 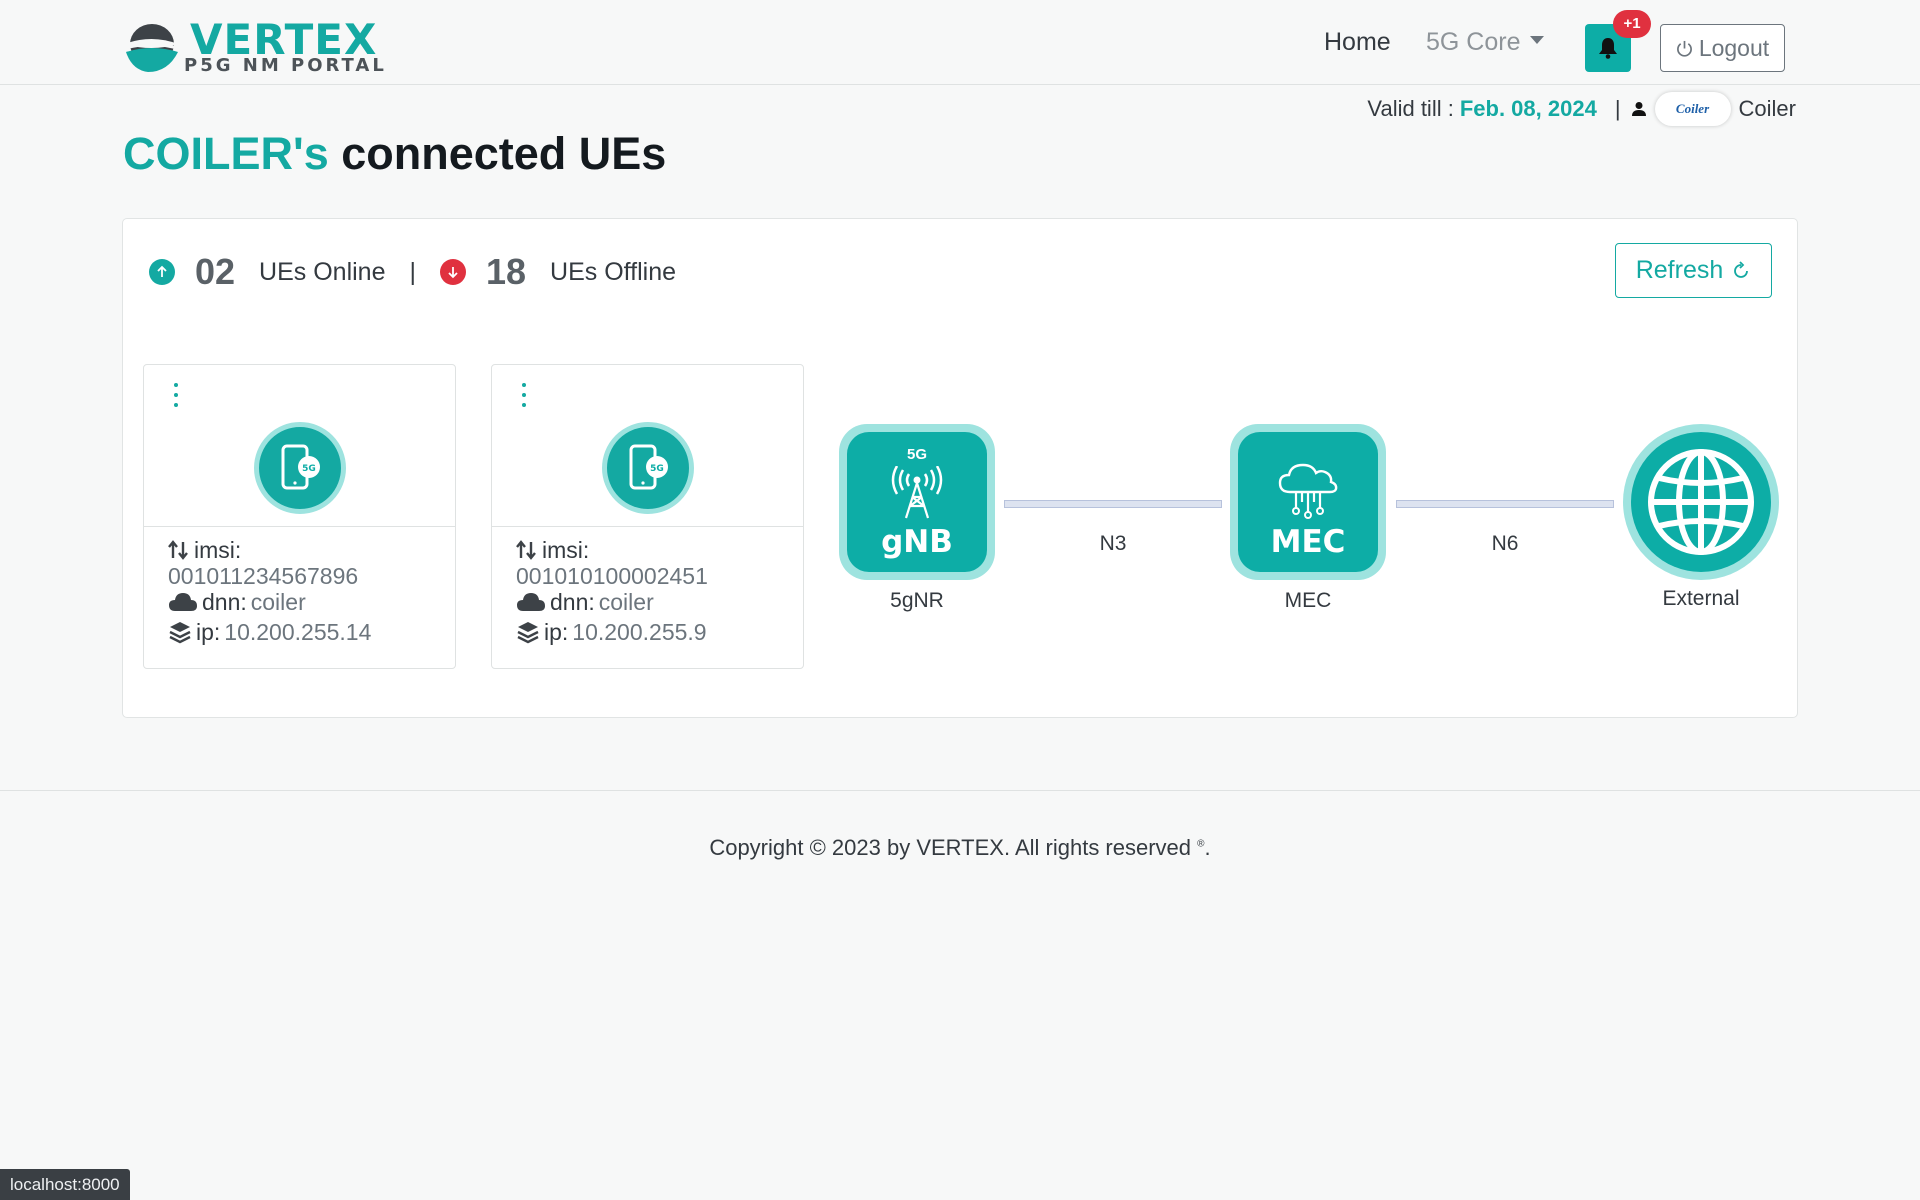 What do you see at coordinates (65, 1184) in the screenshot?
I see `browser-status-url: localhost:8000` at bounding box center [65, 1184].